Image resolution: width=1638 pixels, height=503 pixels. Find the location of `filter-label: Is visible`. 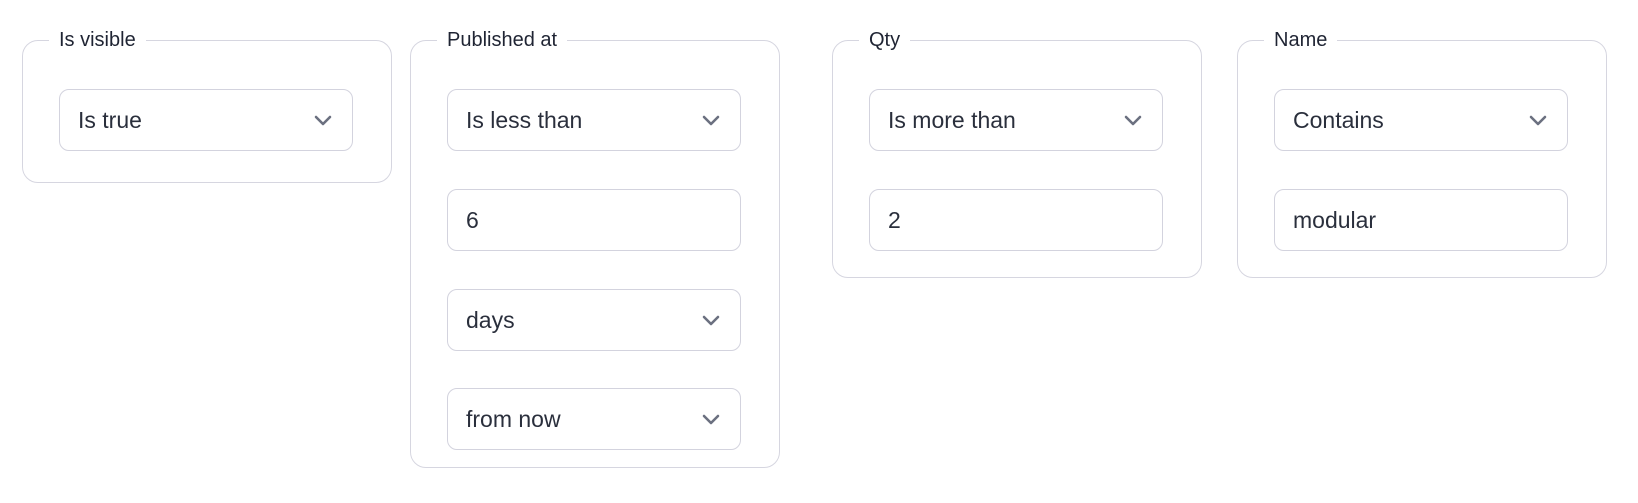

filter-label: Is visible is located at coordinates (97, 40).